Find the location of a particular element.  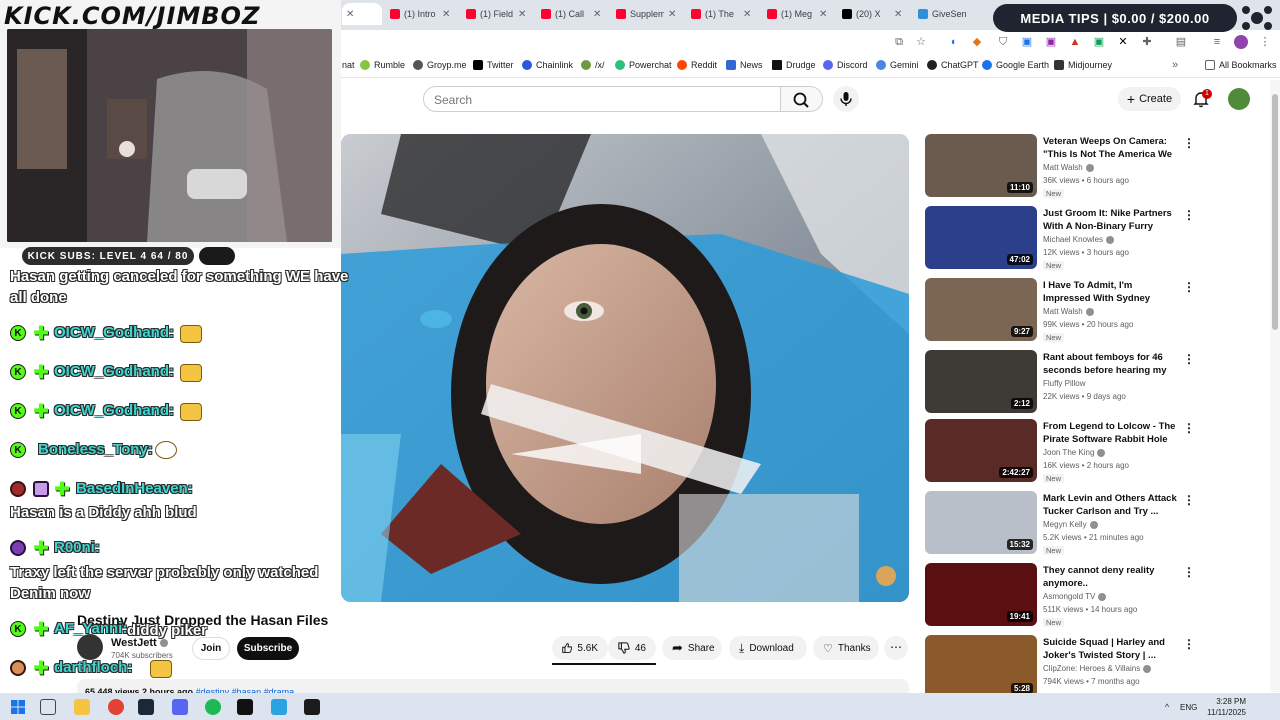

video-thumbnail: 19:41 is located at coordinates (981, 594).